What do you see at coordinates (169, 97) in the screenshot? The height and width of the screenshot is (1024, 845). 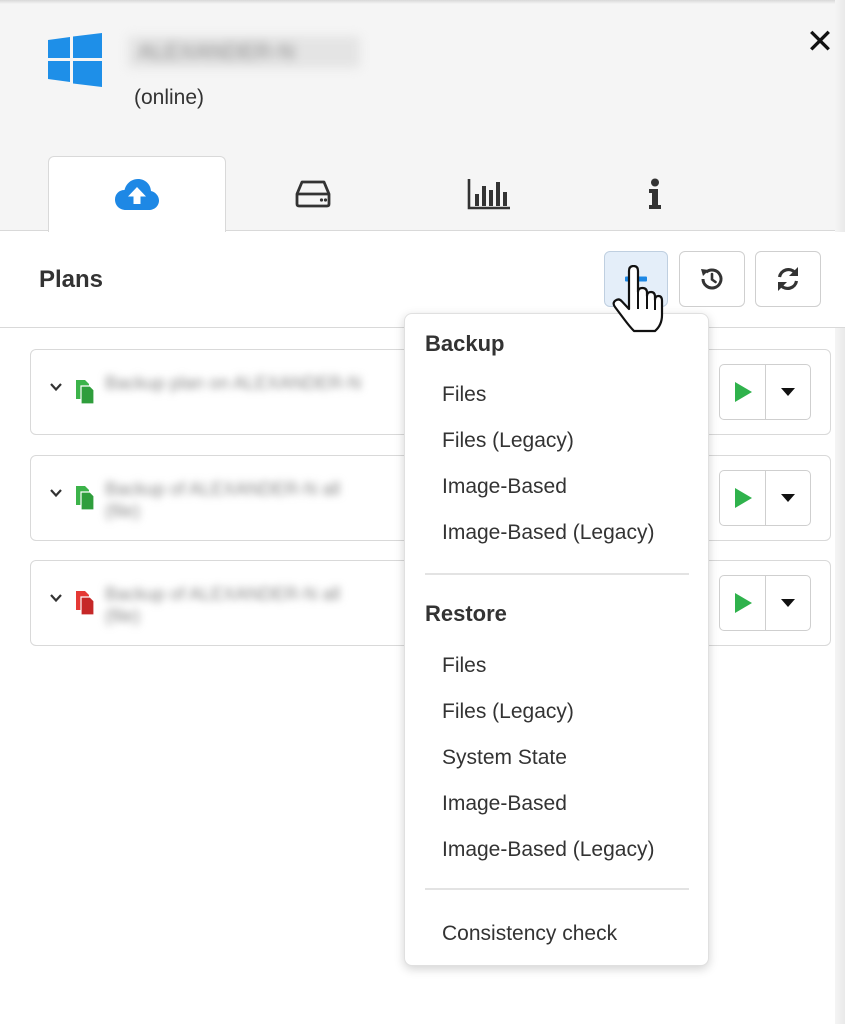 I see `host-status: (online)` at bounding box center [169, 97].